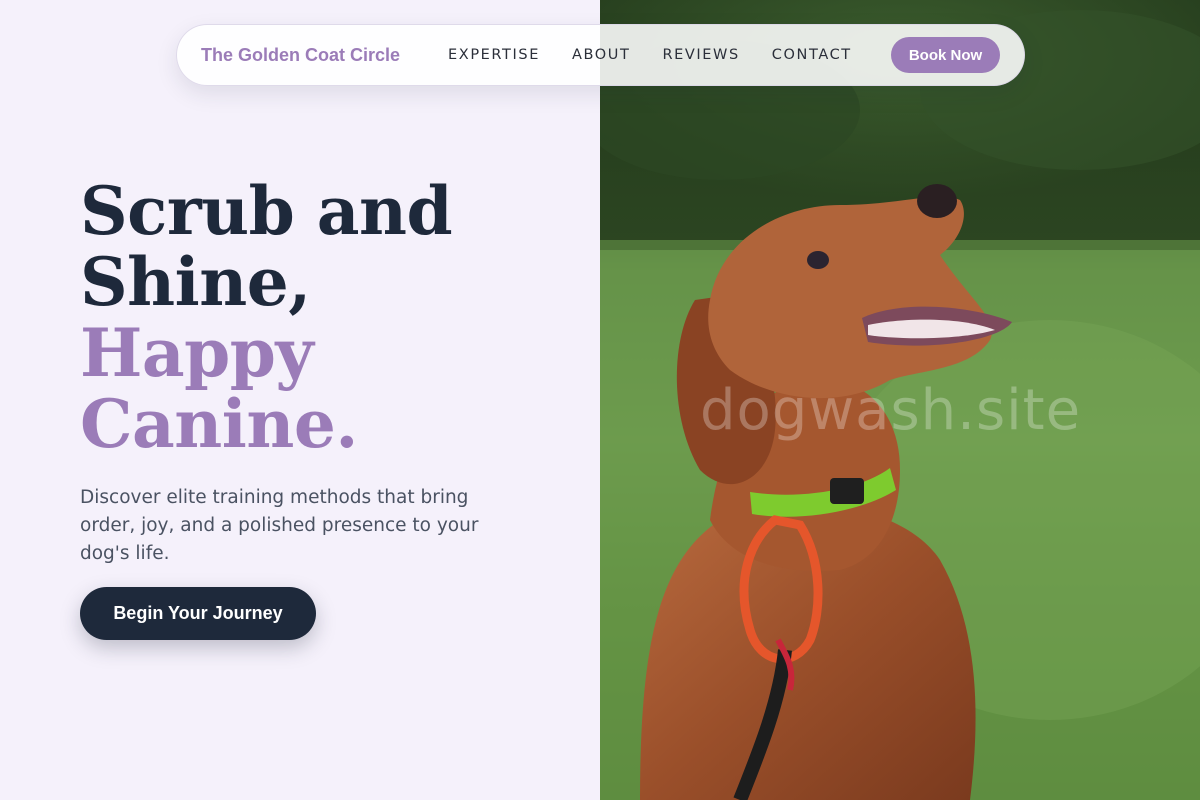  I want to click on nav-links: EXPERTISE ABOUT REVIEWS CONTACT, so click(650, 55).